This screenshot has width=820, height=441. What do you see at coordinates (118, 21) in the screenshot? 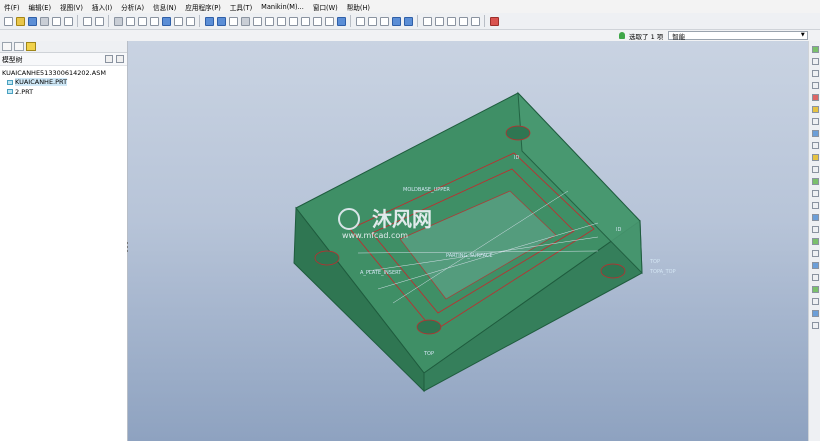
I see `cut-icon` at bounding box center [118, 21].